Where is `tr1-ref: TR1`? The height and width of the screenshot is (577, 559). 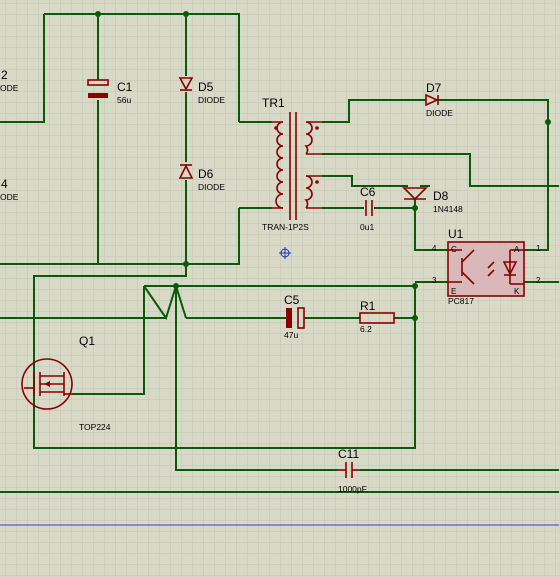
tr1-ref: TR1 is located at coordinates (273, 103).